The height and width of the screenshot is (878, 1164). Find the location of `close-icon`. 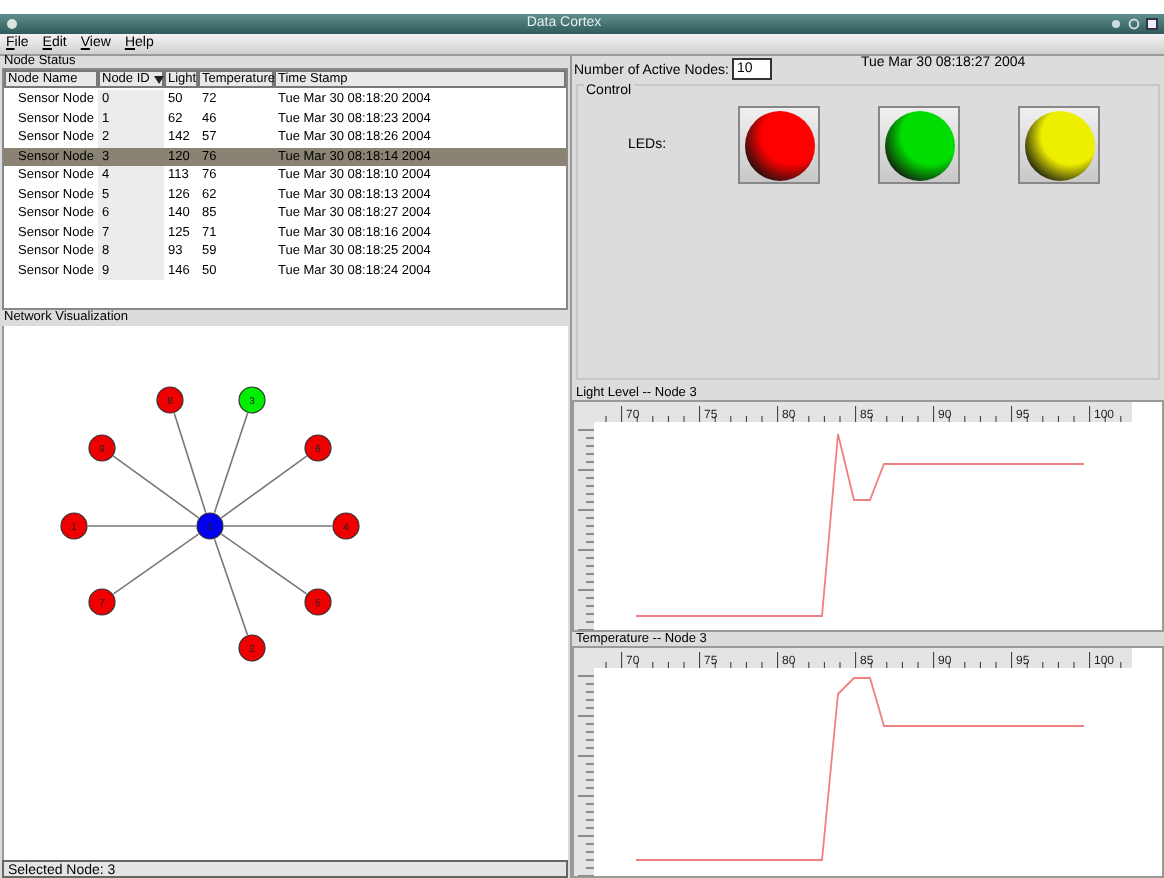

close-icon is located at coordinates (1152, 24).